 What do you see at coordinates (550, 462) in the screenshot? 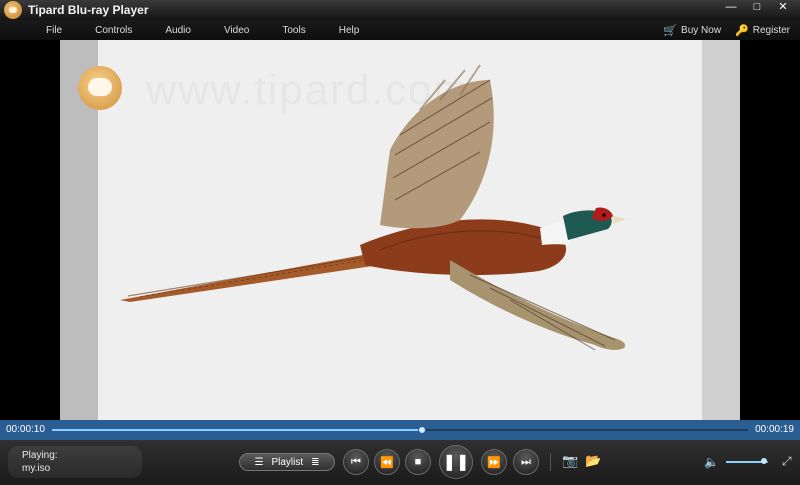
I see `separator` at bounding box center [550, 462].